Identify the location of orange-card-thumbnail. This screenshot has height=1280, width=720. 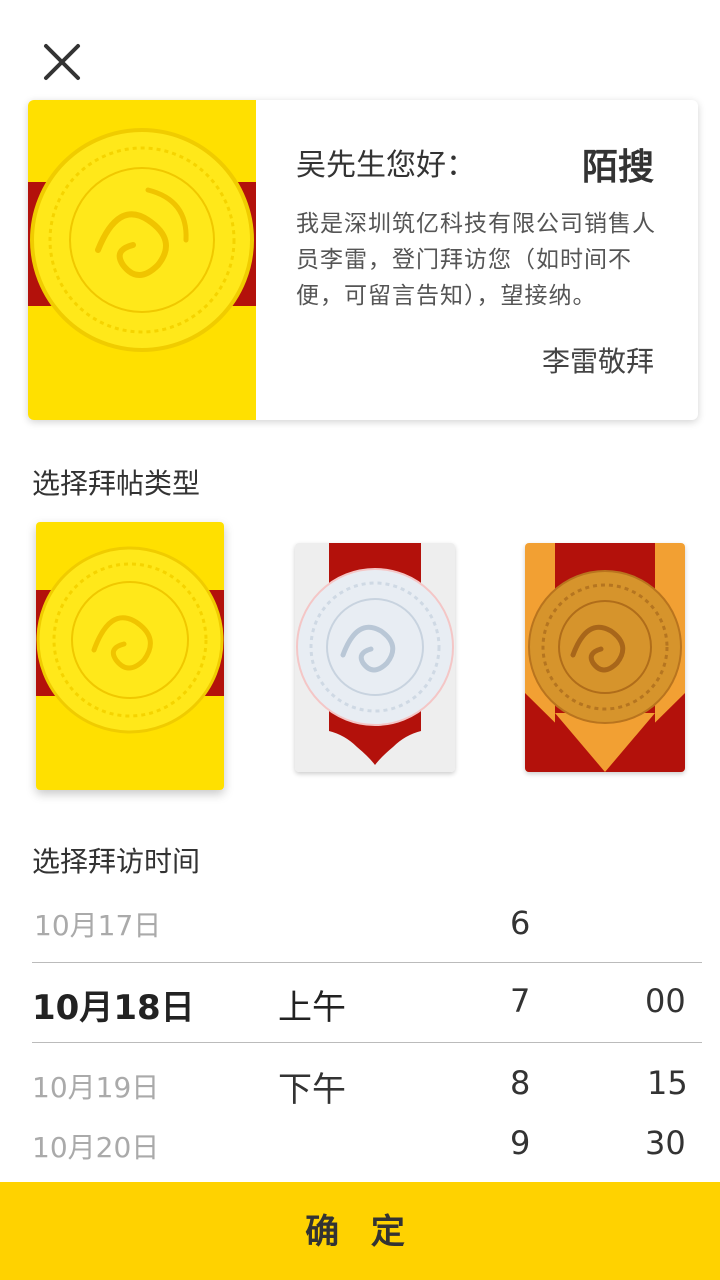
(605, 657).